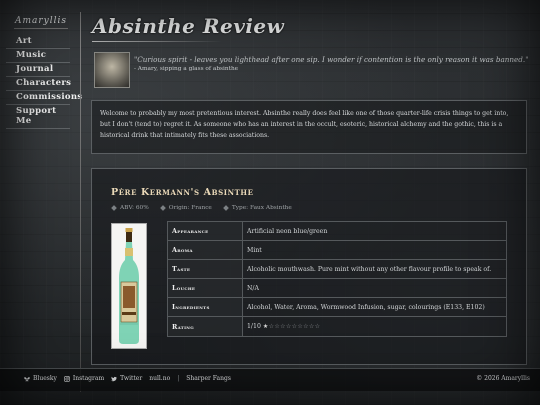 The width and height of the screenshot is (540, 405). Describe the element at coordinates (38, 84) in the screenshot. I see `sidebar-item-characters: Characters` at that location.